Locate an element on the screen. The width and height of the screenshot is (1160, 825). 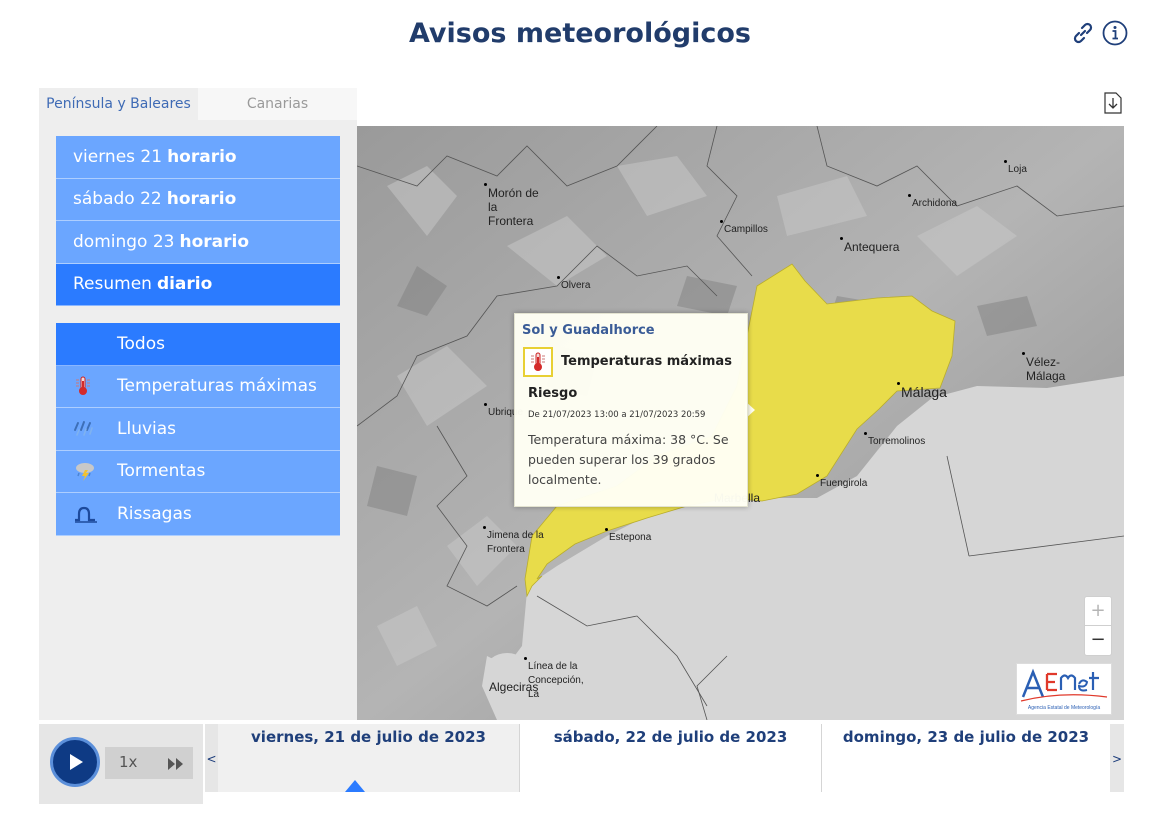
speed-value: 1x is located at coordinates (128, 762).